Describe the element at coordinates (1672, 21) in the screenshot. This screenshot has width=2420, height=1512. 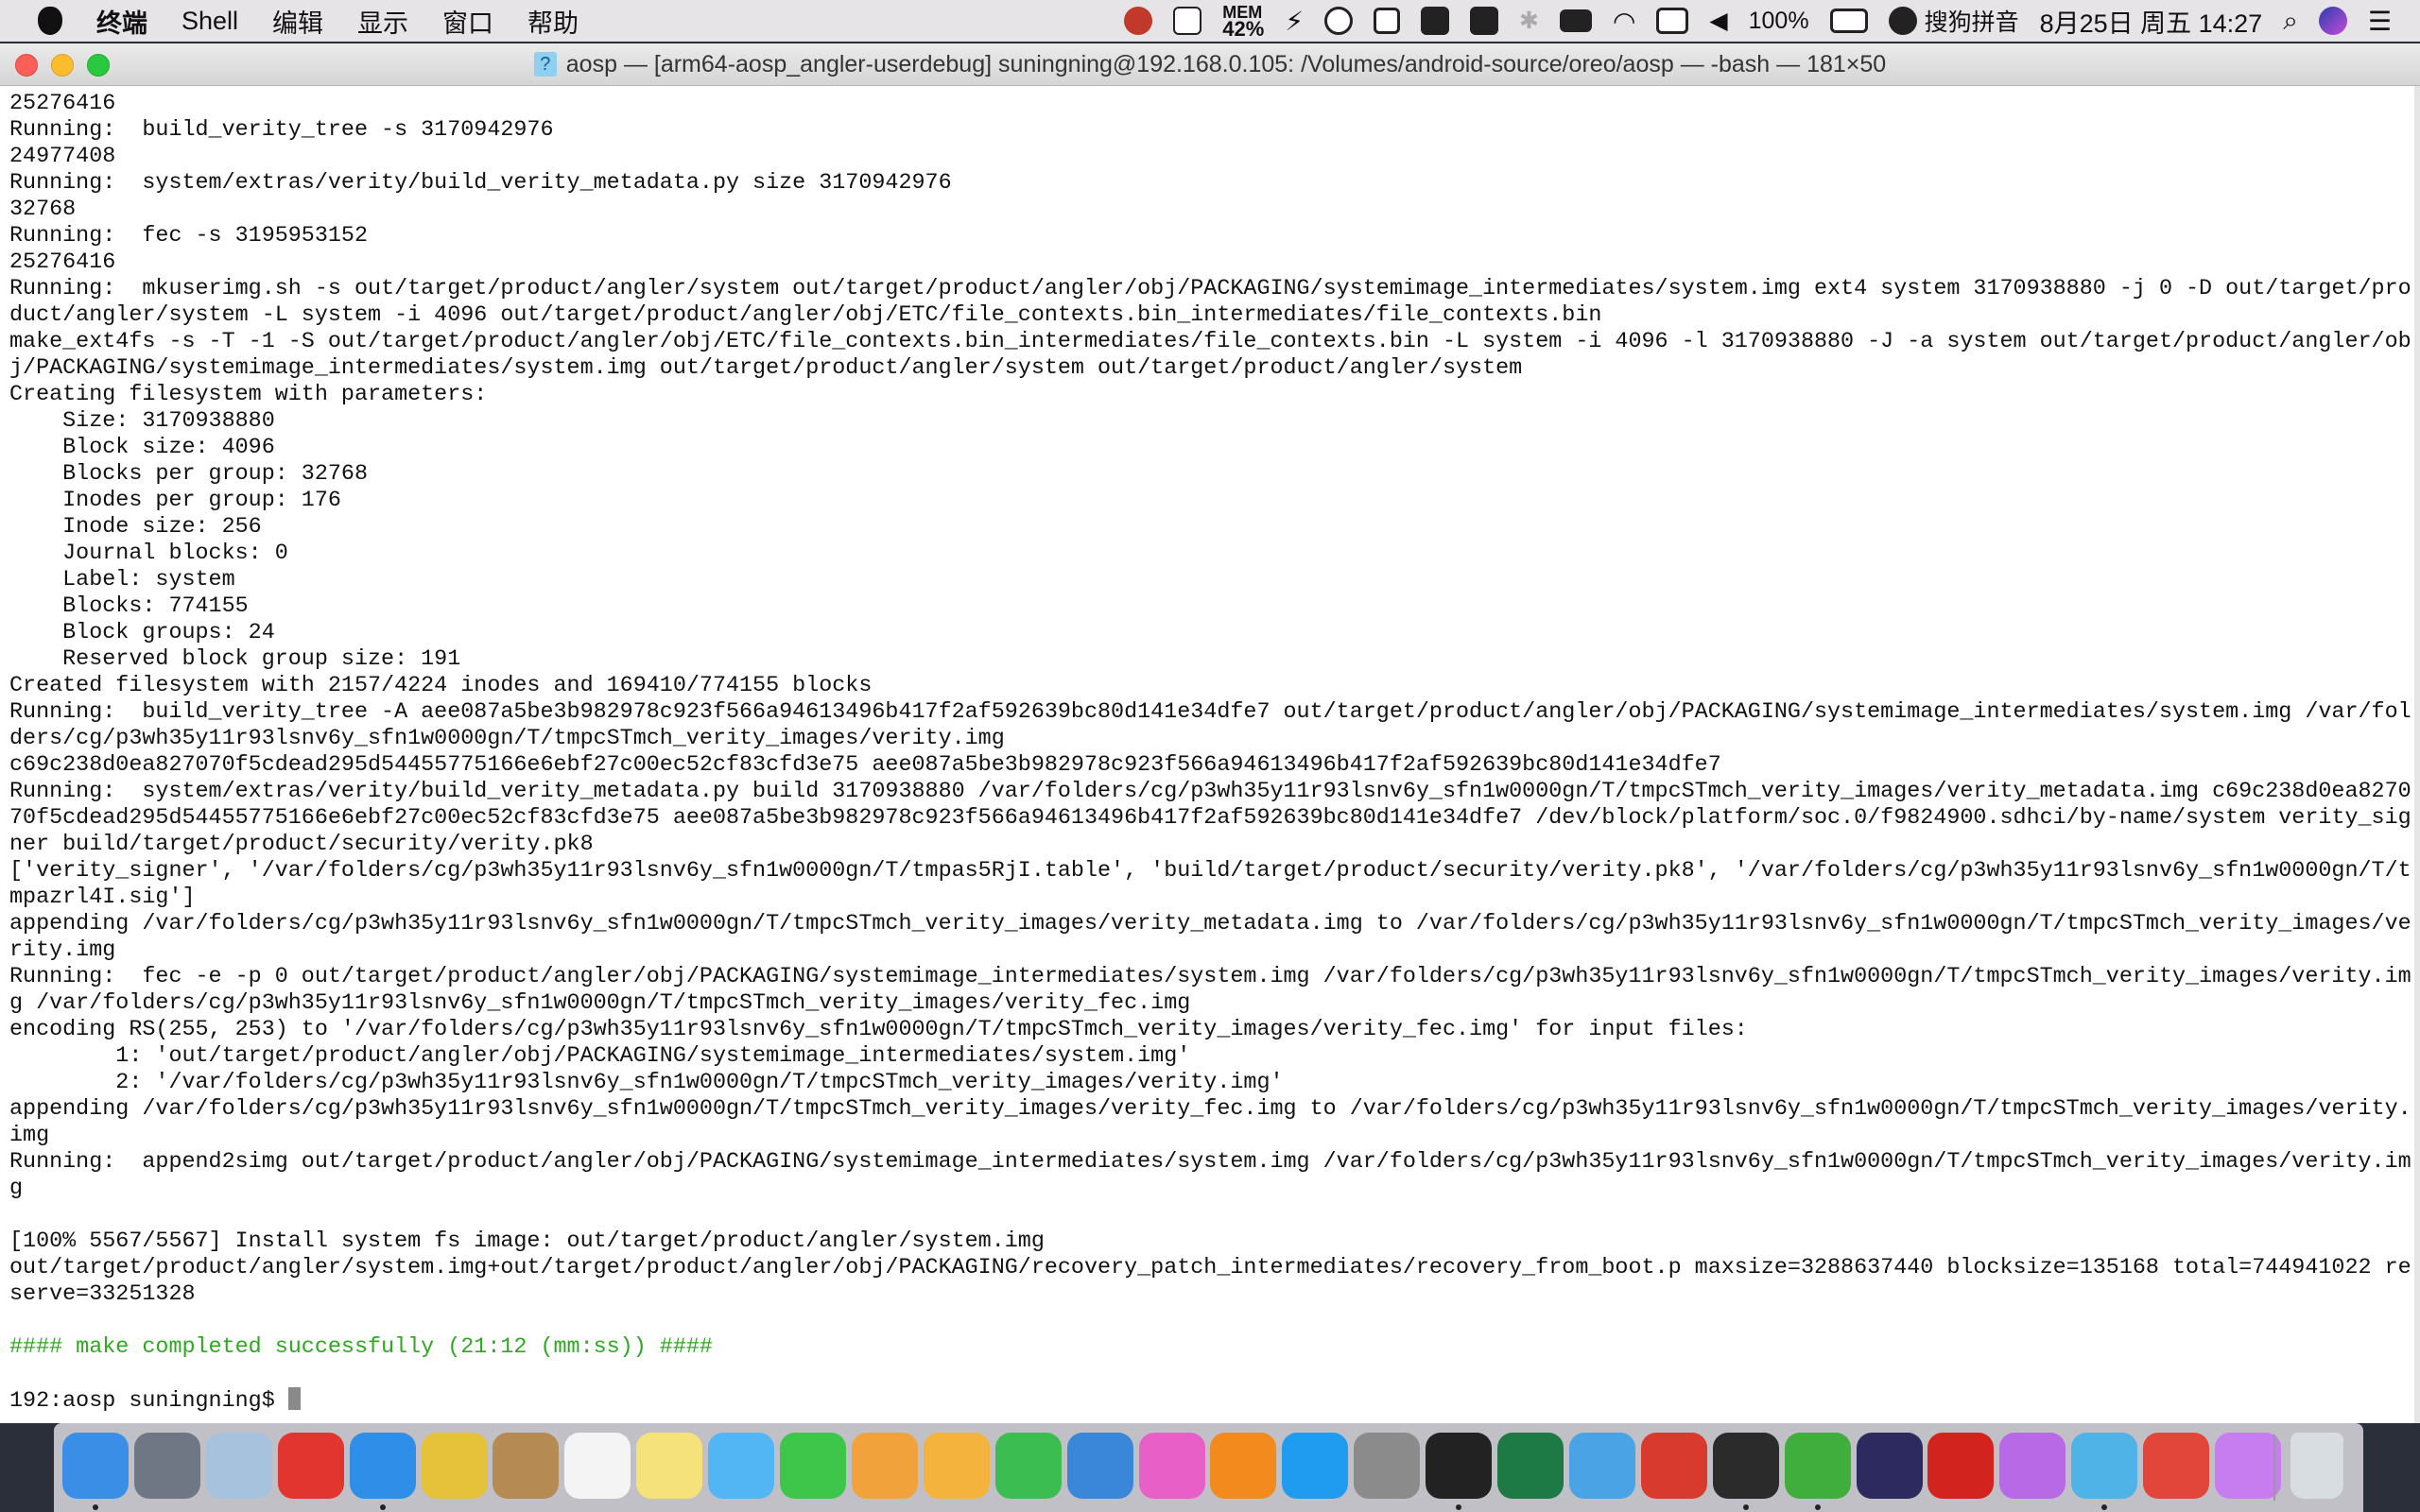
I see `airplay-icon` at that location.